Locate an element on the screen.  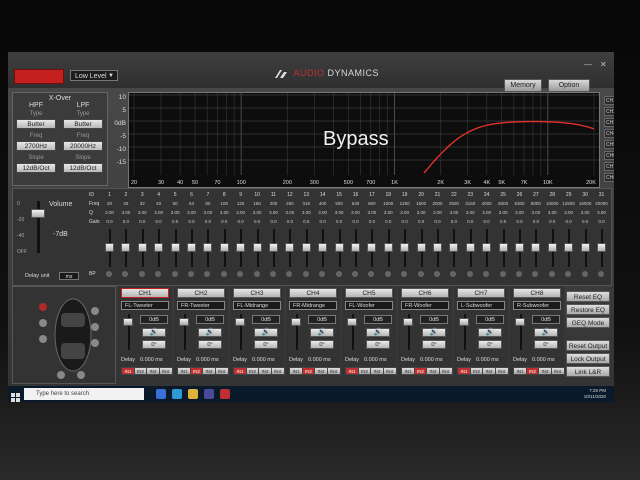
band-freq: 200 is located at coordinates (273, 203).